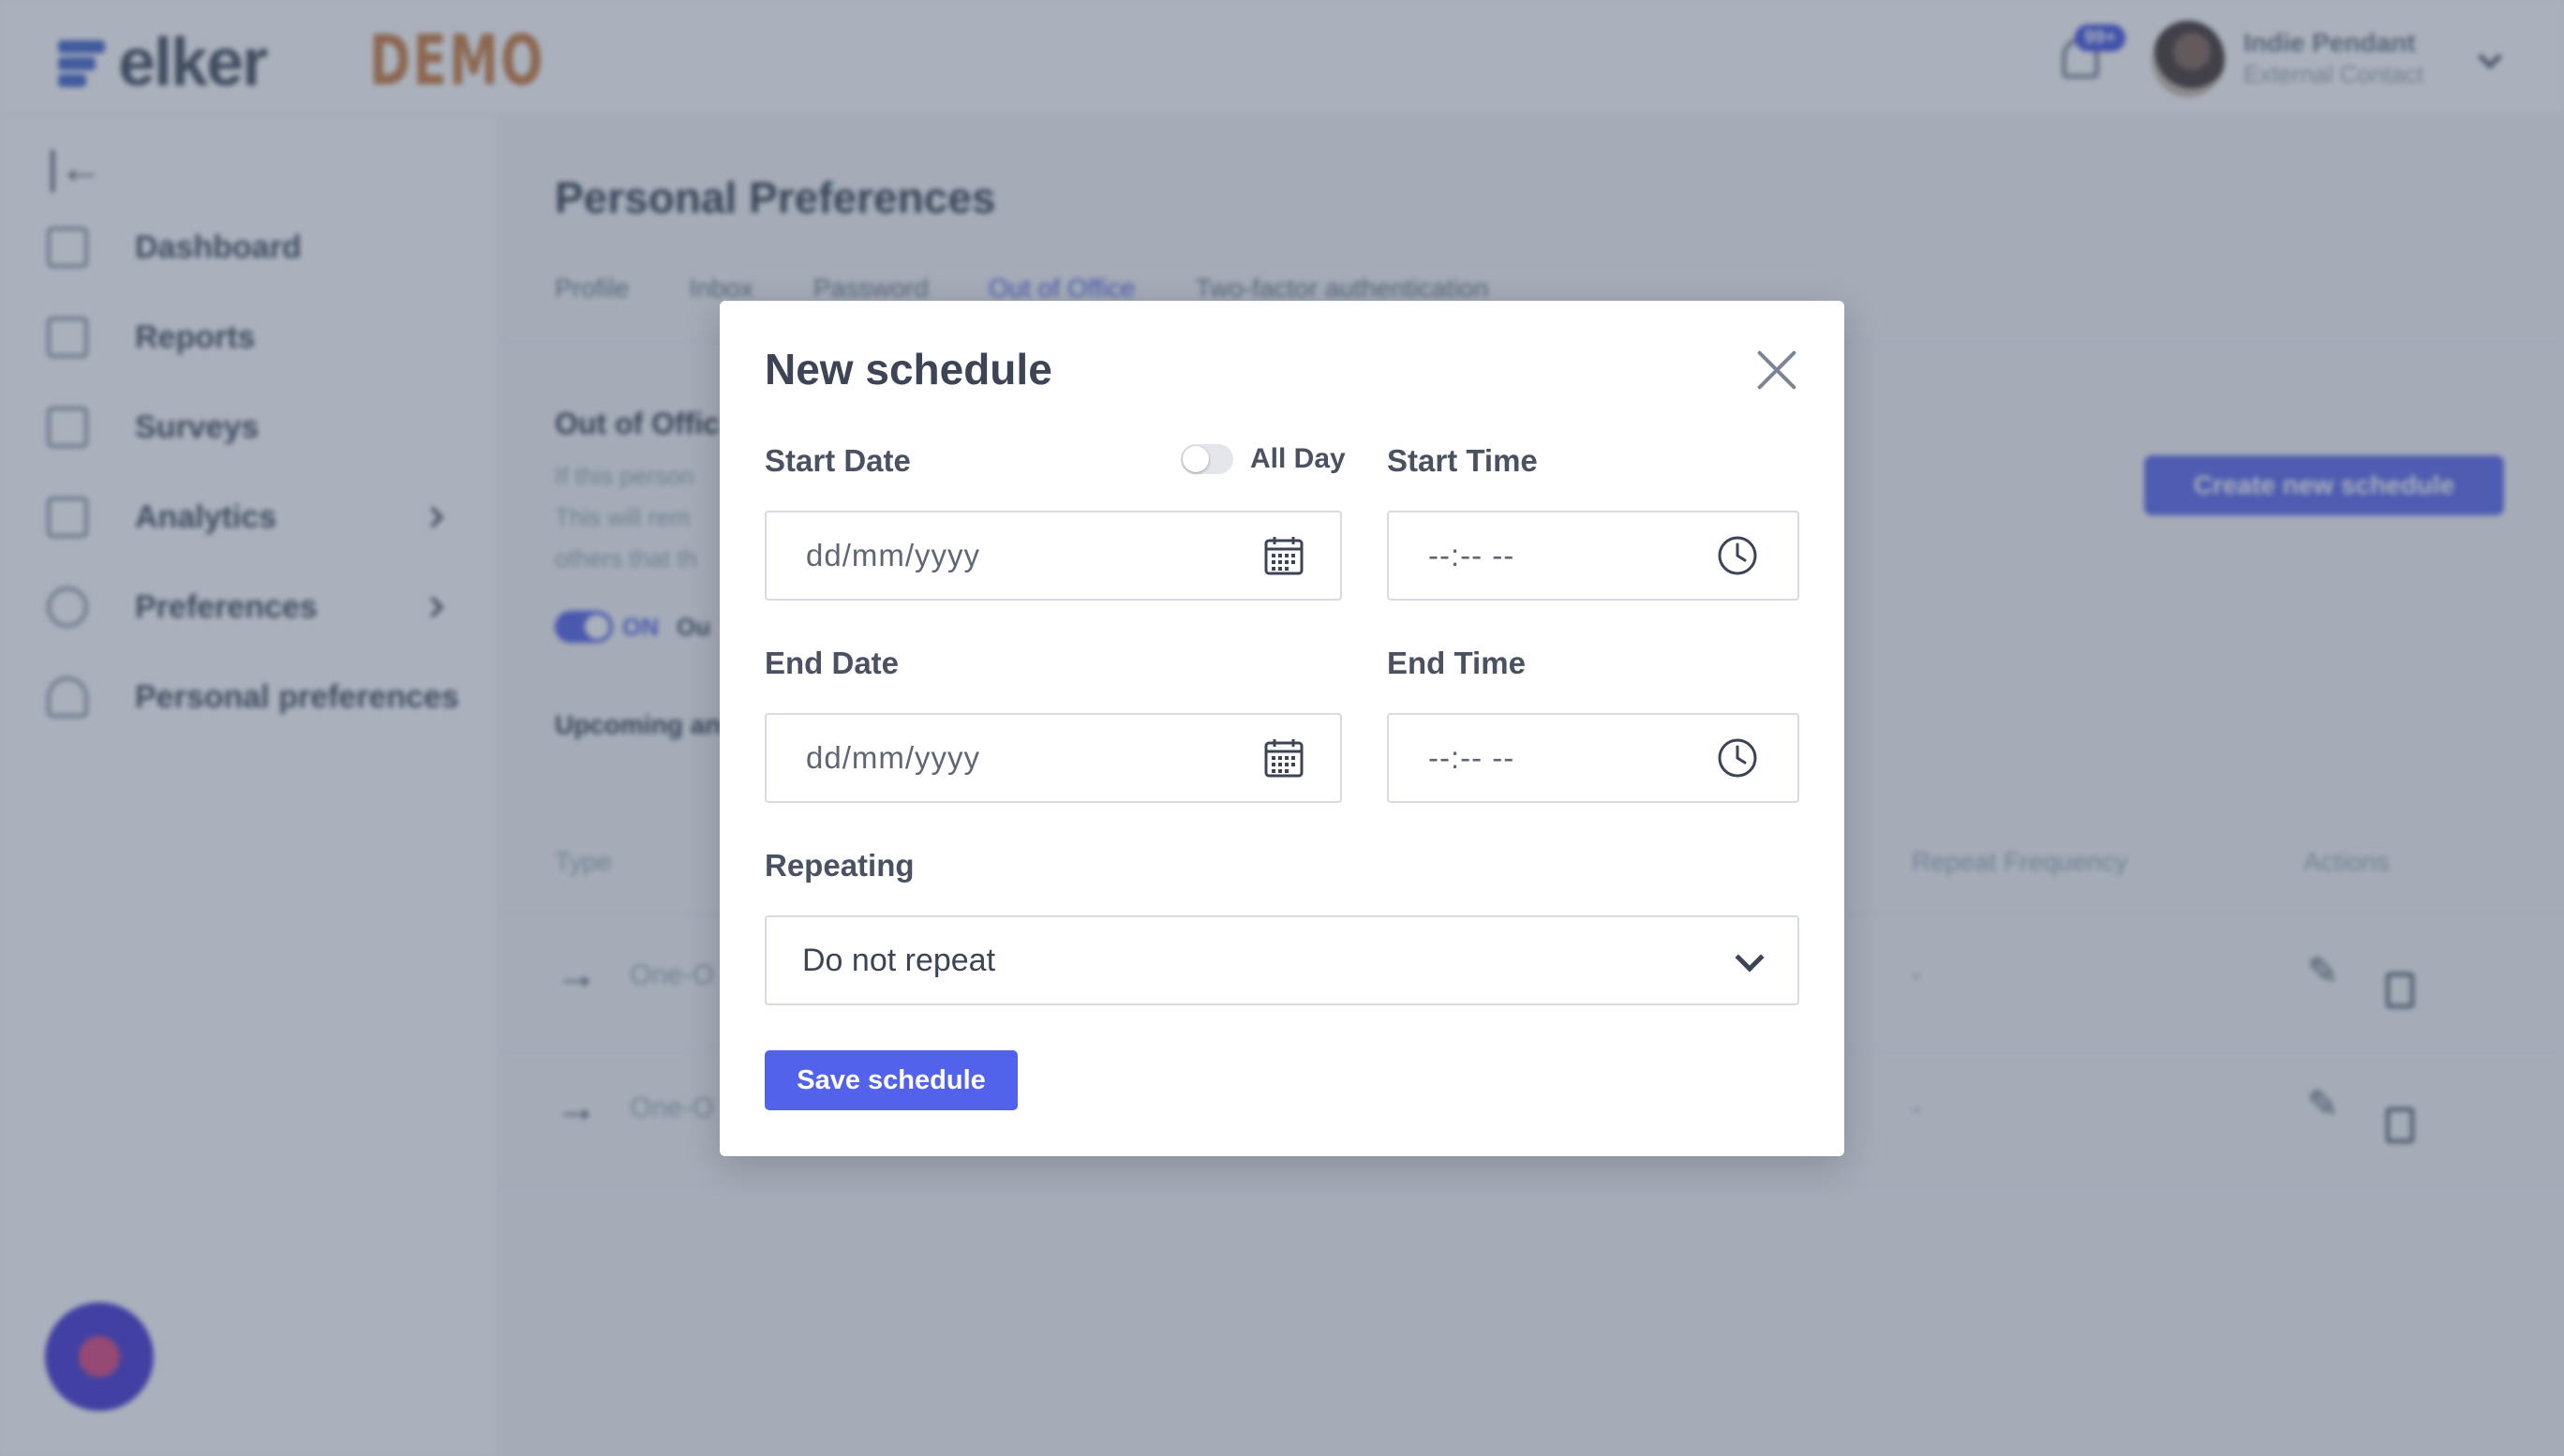 The height and width of the screenshot is (1456, 2564). I want to click on end-date-placeholder: dd/mm/yyyy, so click(894, 757).